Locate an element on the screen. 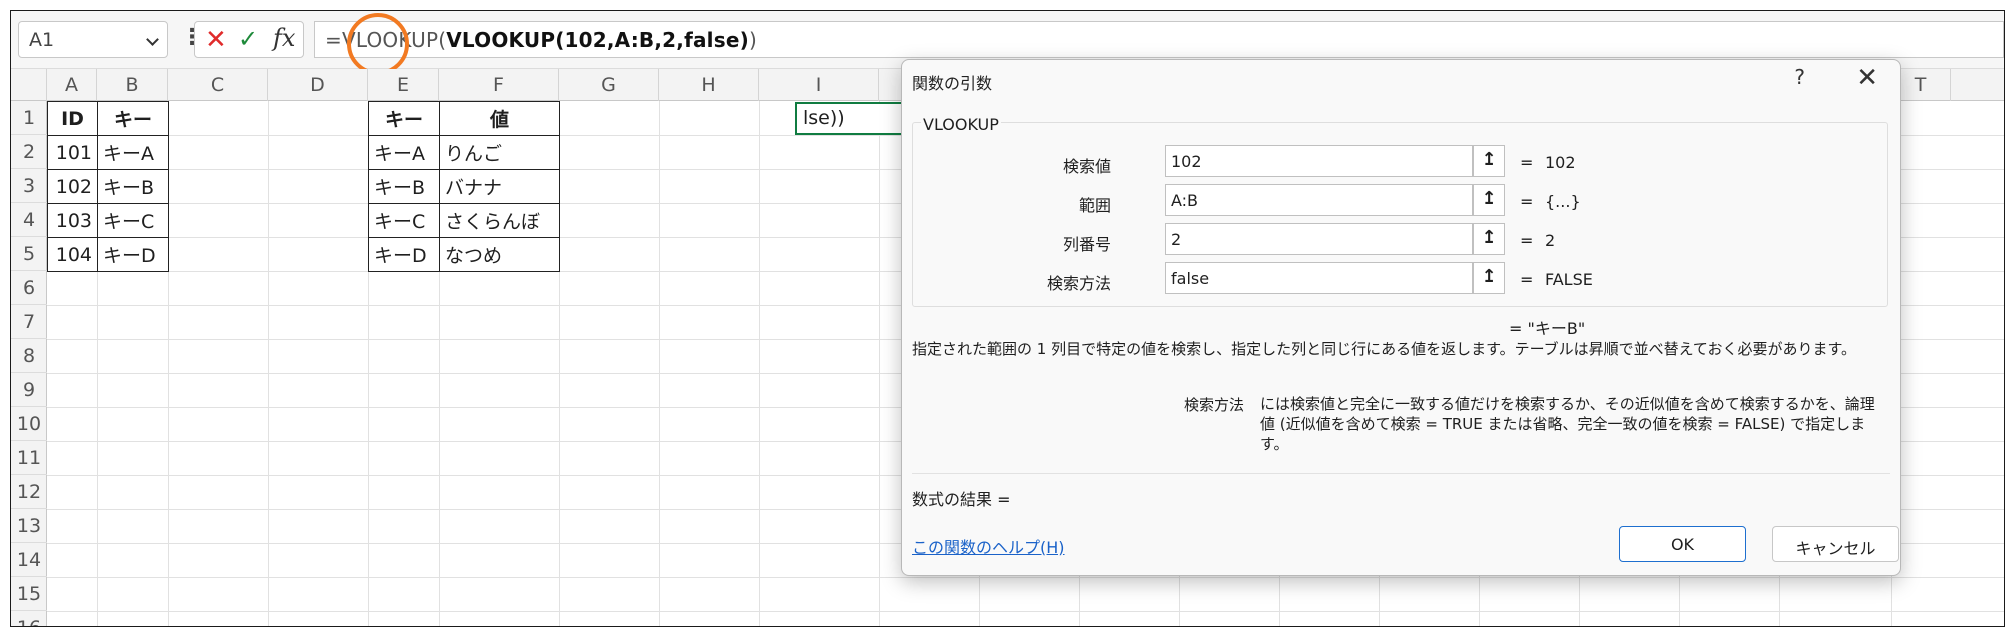  formula-buttons: ✕ ✓ fx is located at coordinates (249, 39).